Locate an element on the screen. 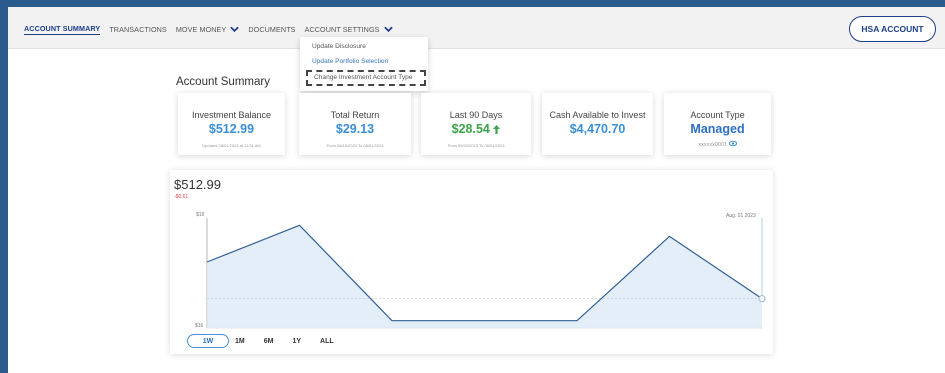  nav-account-summary-label: ACCOUNT SUMMARY is located at coordinates (62, 28).